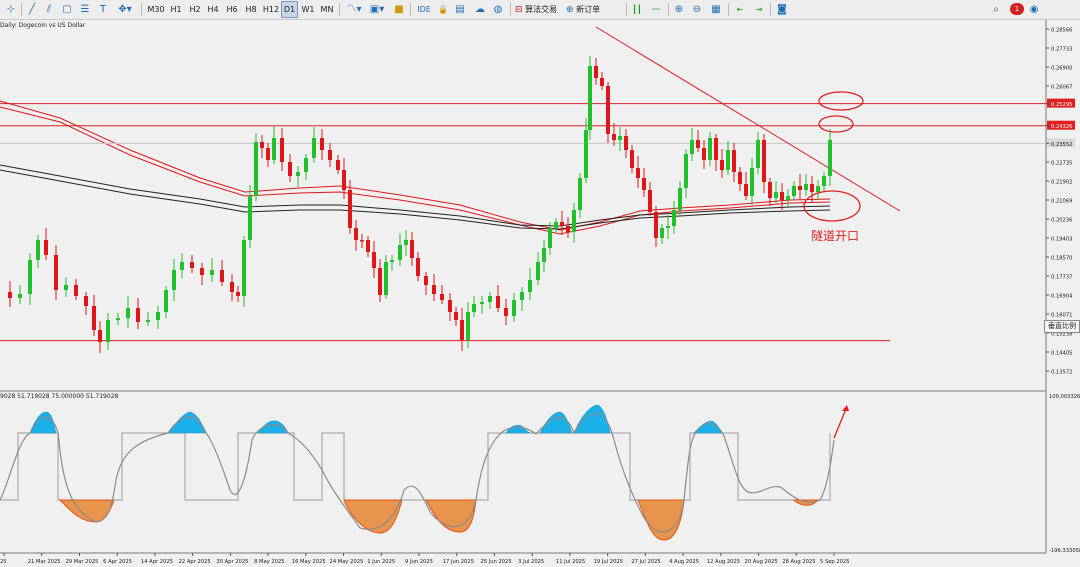 The image size is (1080, 567). What do you see at coordinates (656, 9) in the screenshot?
I see `line-chart-icon: 〰` at bounding box center [656, 9].